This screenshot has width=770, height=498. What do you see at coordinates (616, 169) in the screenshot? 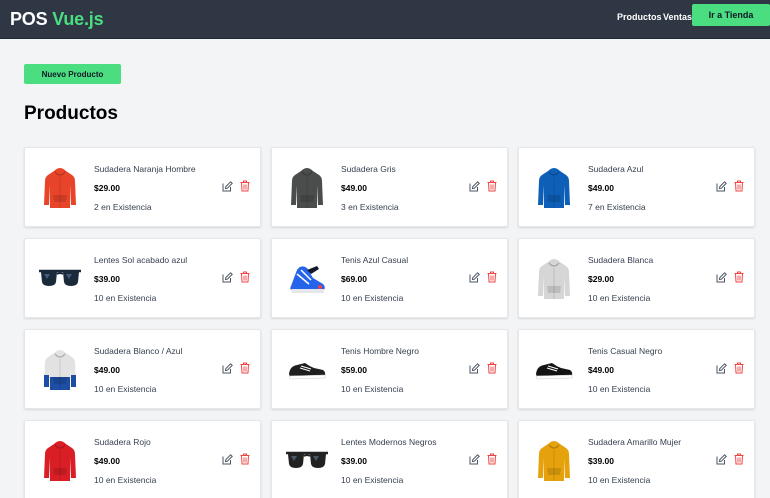
I see `product-name: Sudadera Azul` at bounding box center [616, 169].